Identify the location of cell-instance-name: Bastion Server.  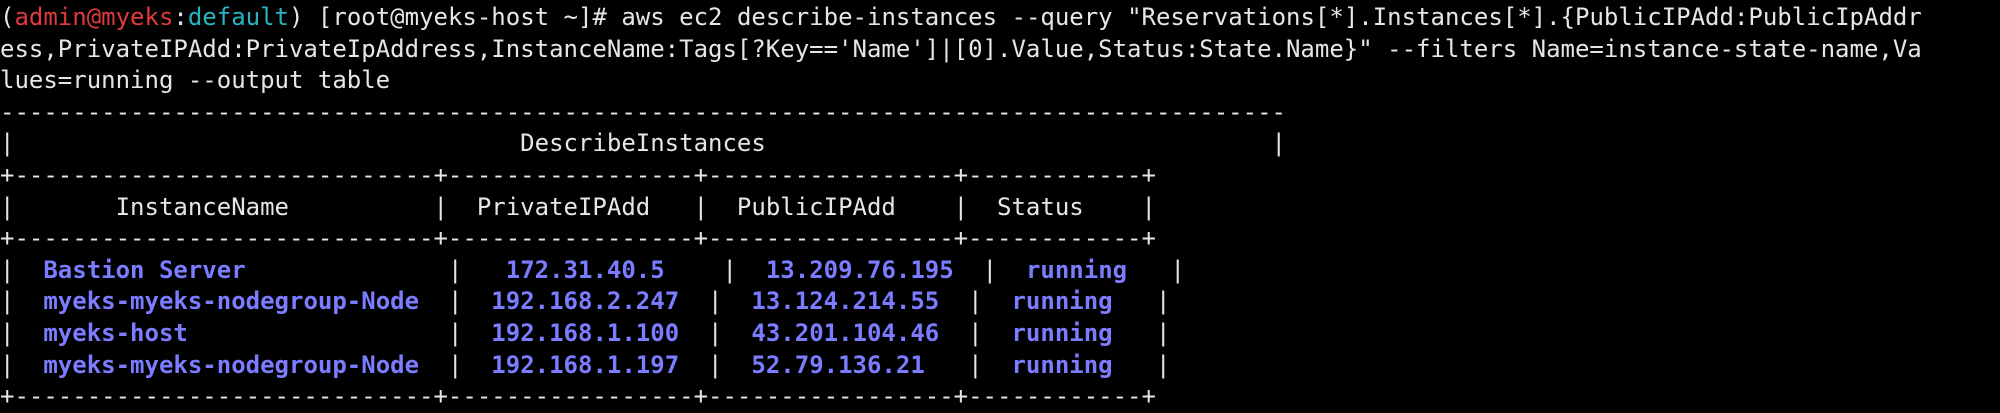
(144, 269).